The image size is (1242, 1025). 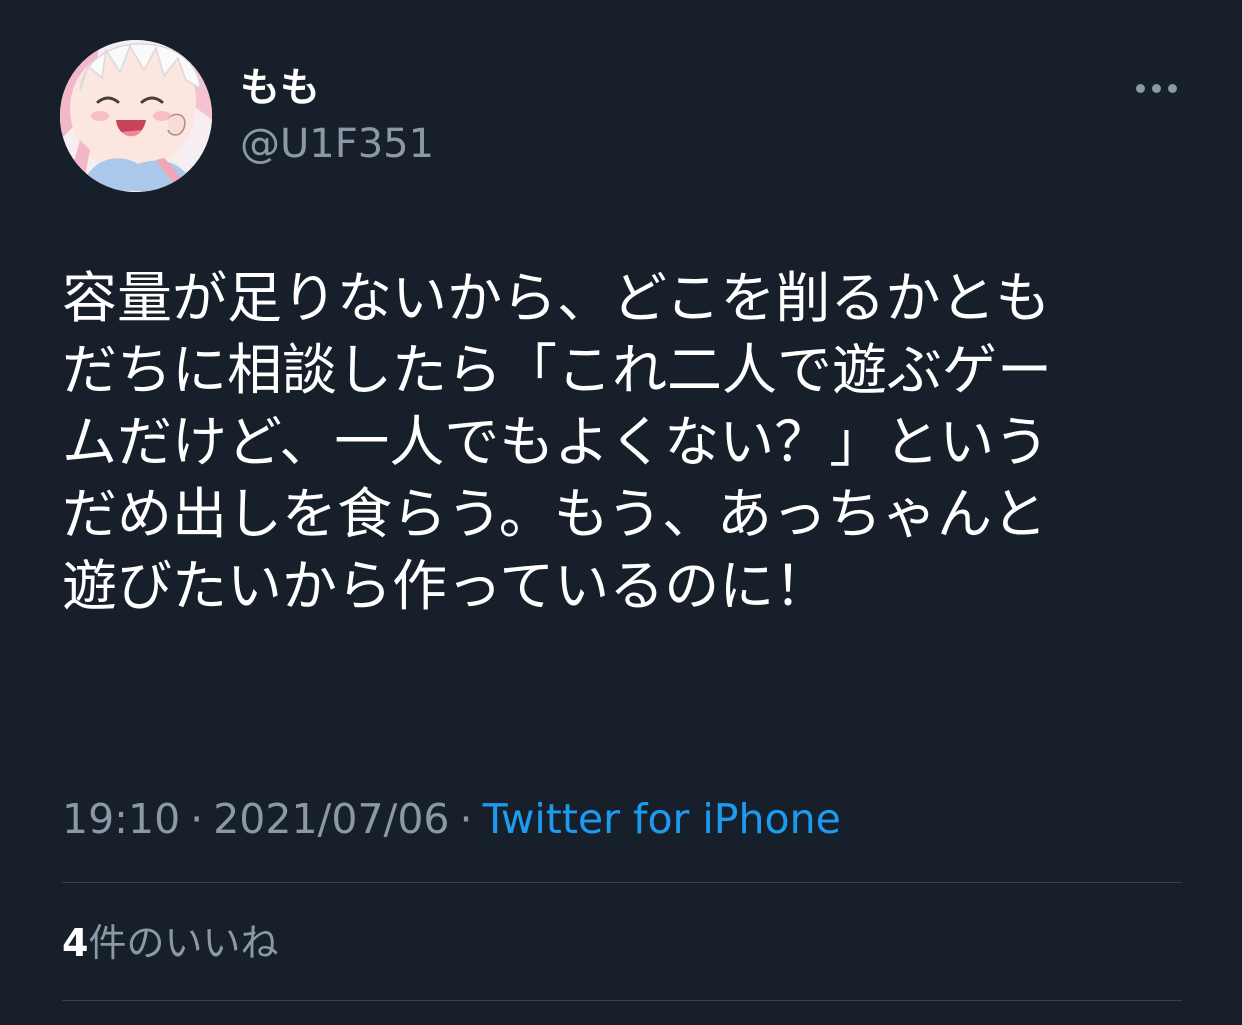 I want to click on tweet-date: 2021/07/06, so click(x=331, y=819).